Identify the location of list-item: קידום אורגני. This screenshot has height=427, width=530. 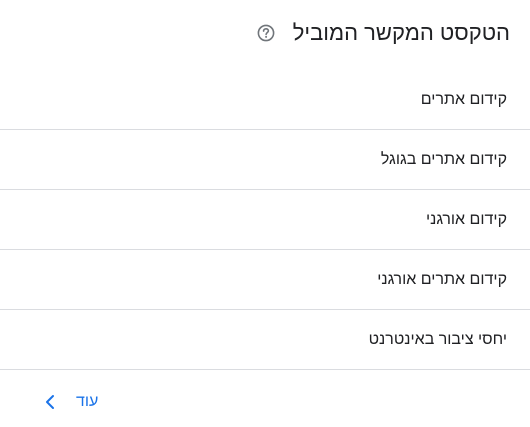
(265, 219).